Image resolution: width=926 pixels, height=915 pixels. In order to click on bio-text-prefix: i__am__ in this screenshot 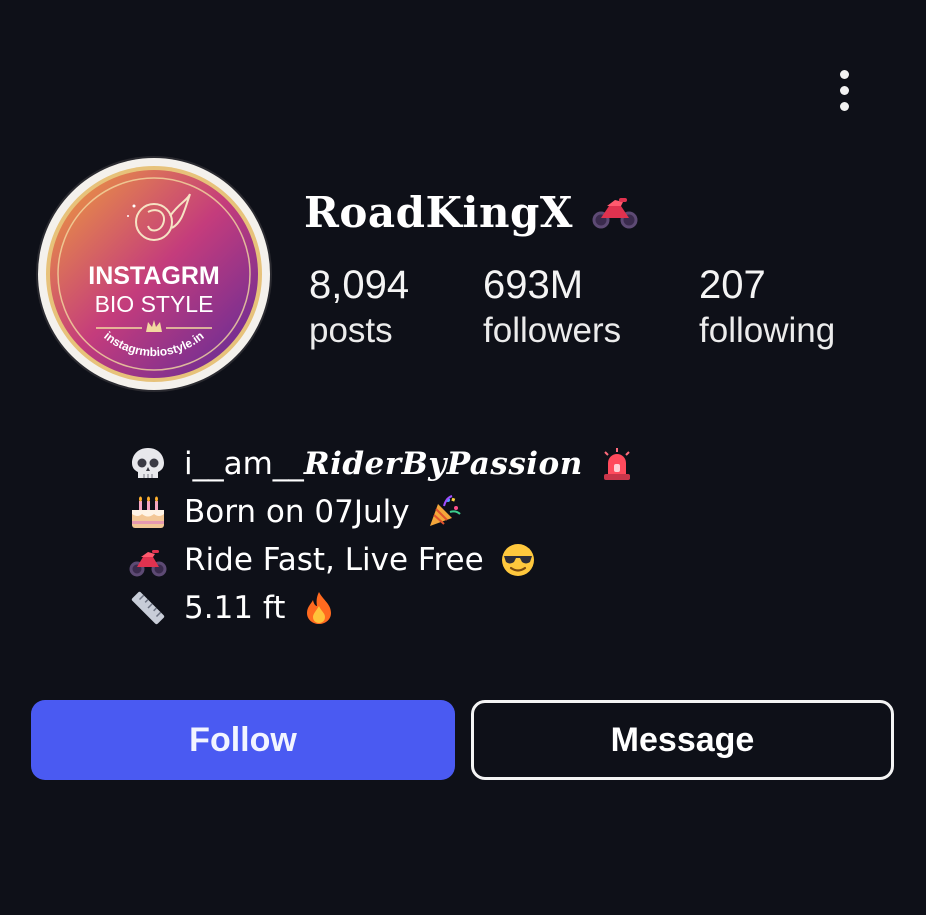, I will do `click(244, 464)`.